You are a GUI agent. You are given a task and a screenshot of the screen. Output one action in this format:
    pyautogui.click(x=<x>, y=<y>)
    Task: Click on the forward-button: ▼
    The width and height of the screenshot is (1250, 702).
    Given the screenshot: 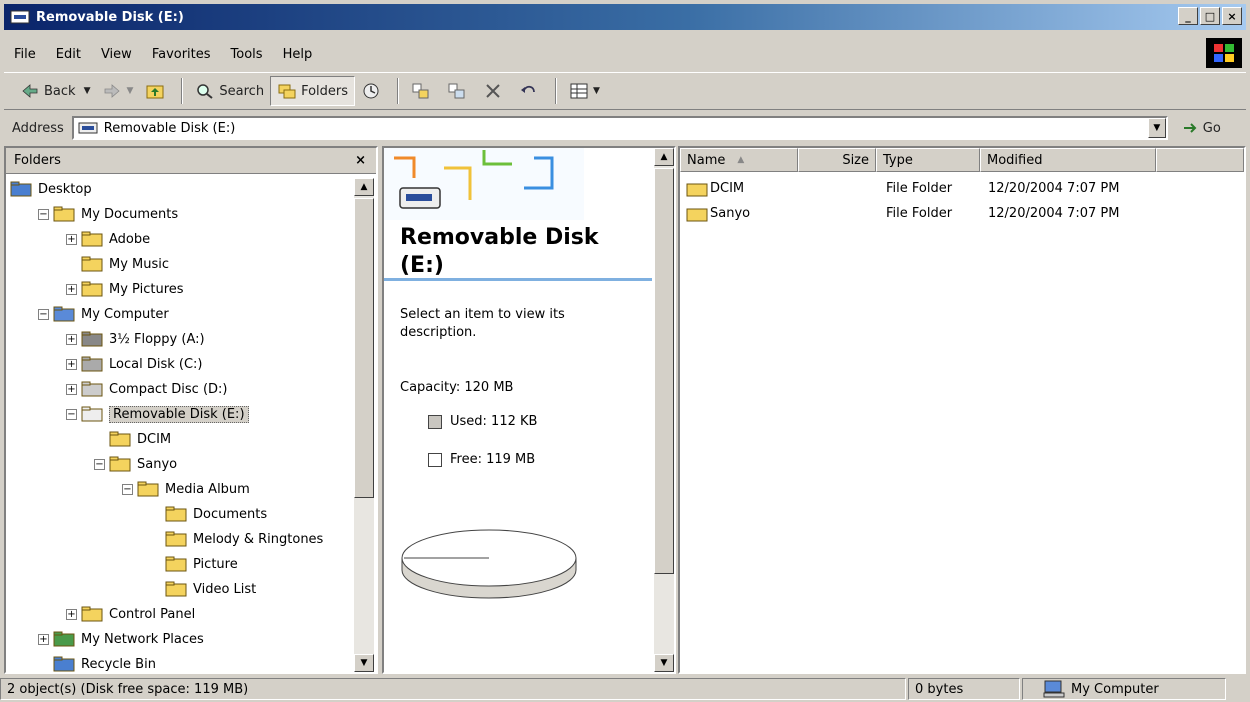 What is the action you would take?
    pyautogui.click(x=117, y=91)
    